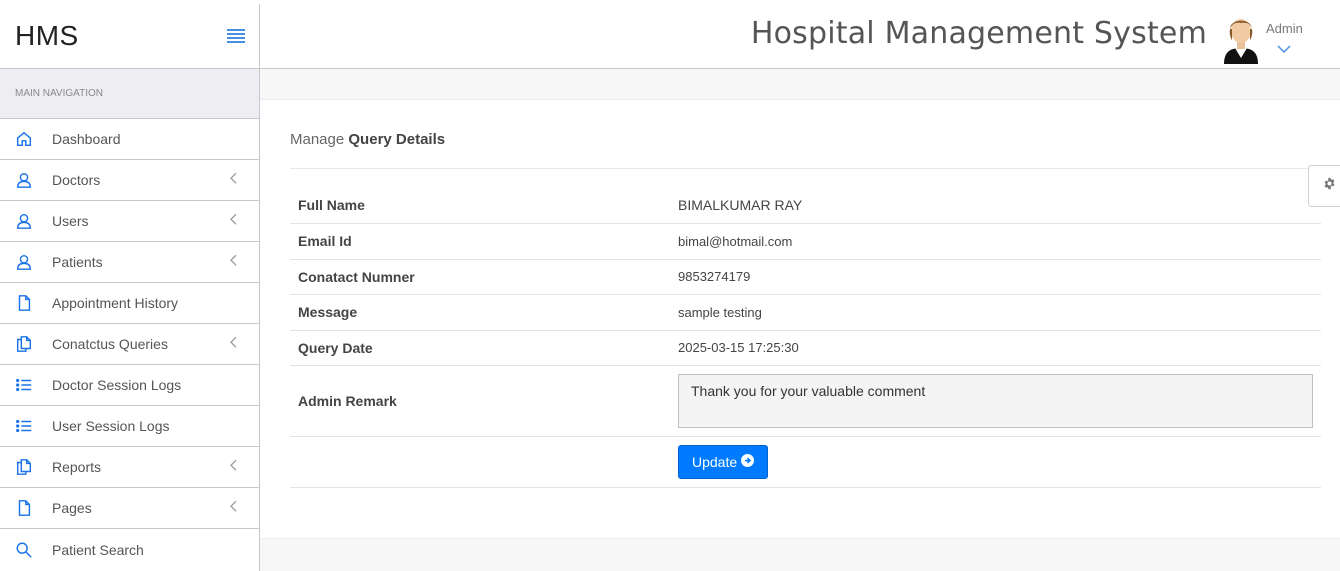 This screenshot has width=1340, height=571. What do you see at coordinates (805, 312) in the screenshot?
I see `table-row: Message sample testing` at bounding box center [805, 312].